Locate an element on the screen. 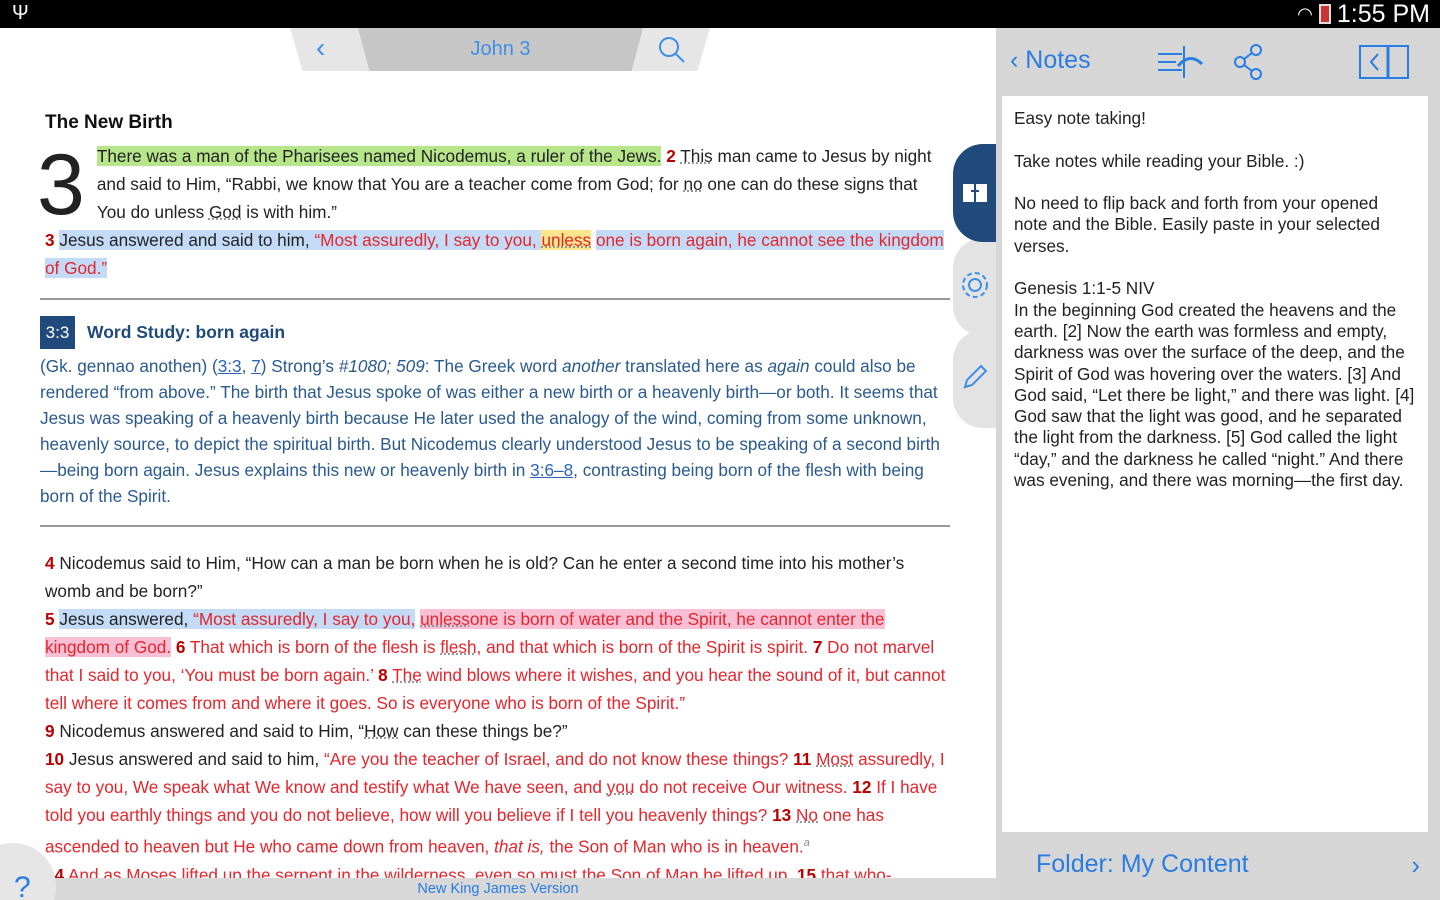 The height and width of the screenshot is (900, 1440). text-segment: the Son of Man who is in heaven. is located at coordinates (674, 846).